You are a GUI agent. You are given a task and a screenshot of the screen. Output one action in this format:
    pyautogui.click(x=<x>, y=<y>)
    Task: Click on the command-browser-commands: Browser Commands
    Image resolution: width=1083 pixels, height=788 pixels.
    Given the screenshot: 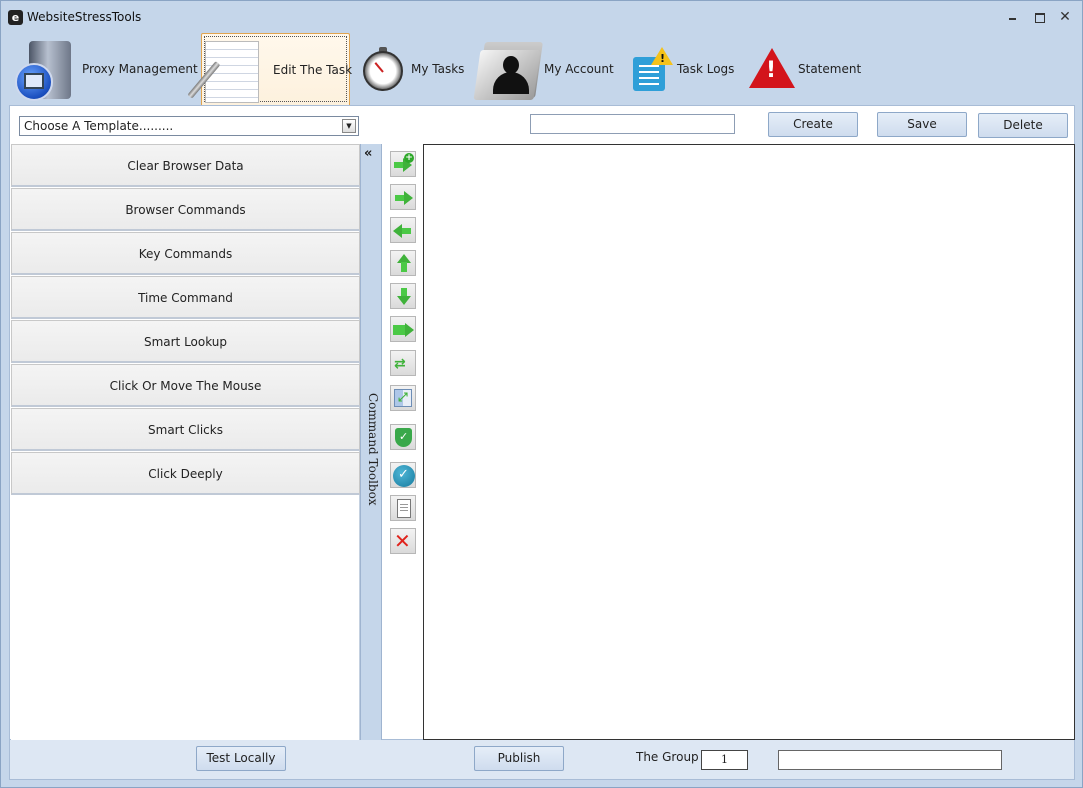 What is the action you would take?
    pyautogui.click(x=185, y=209)
    